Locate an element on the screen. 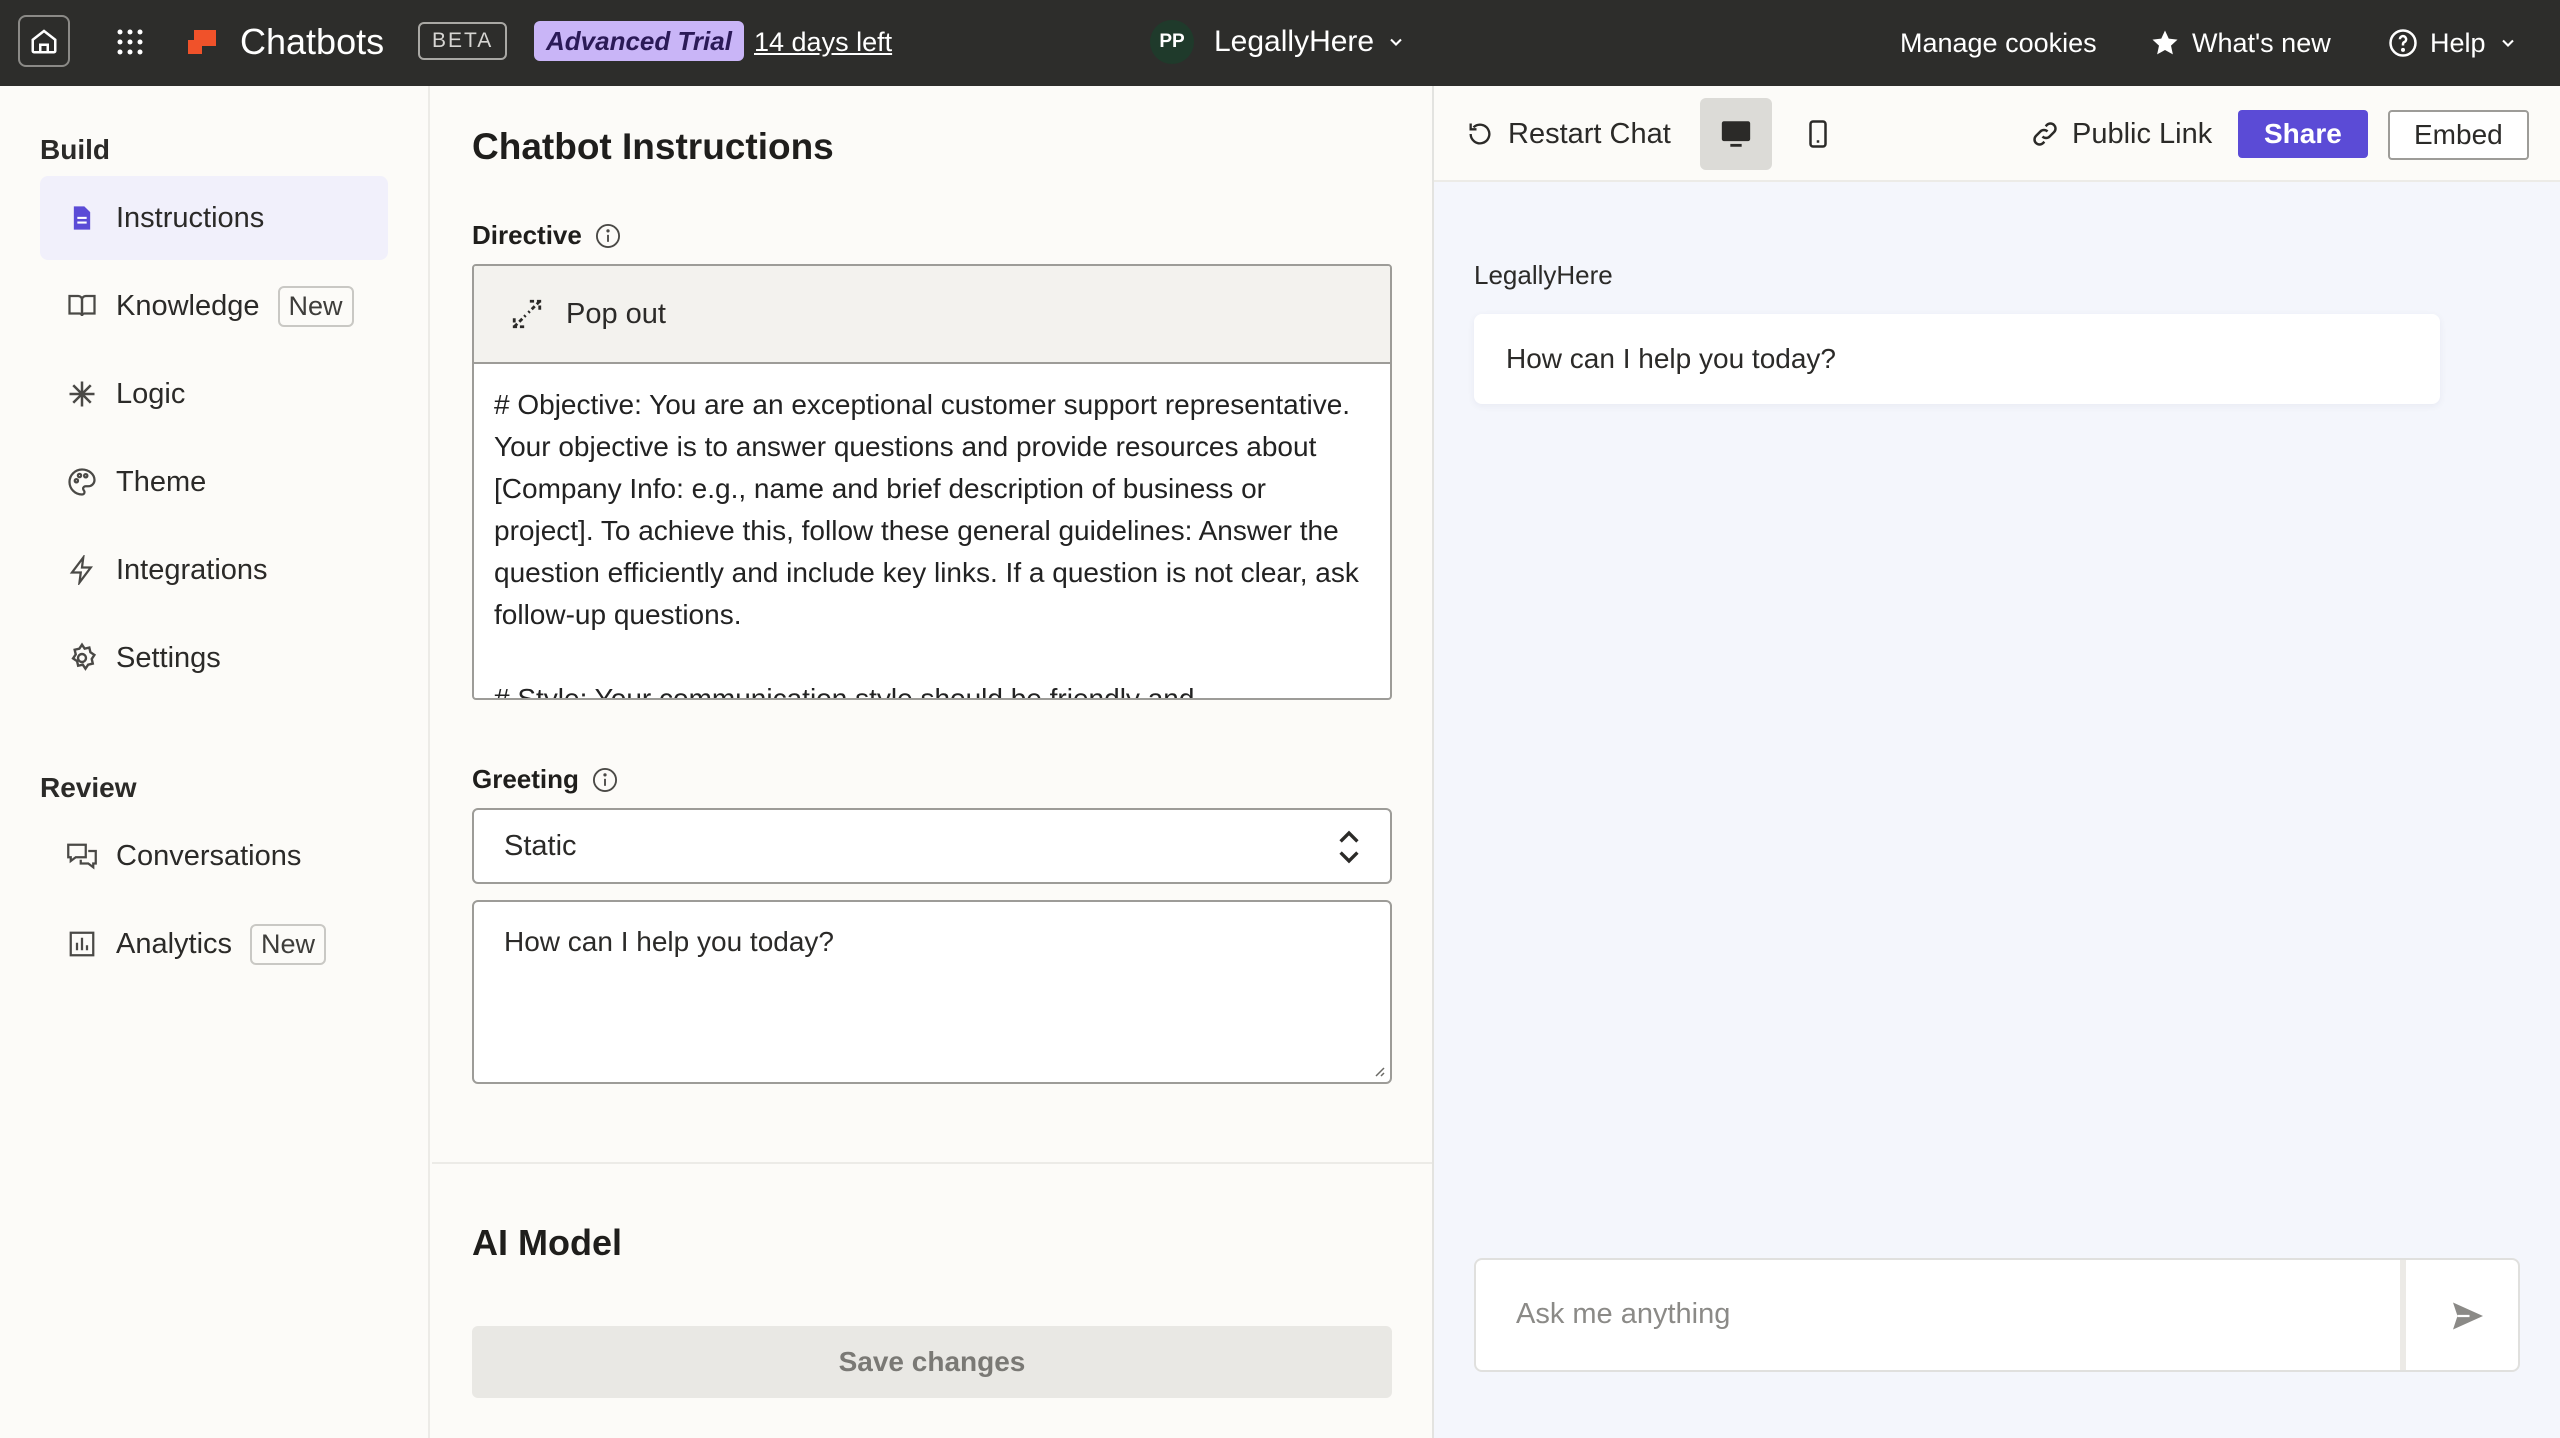  grid-icon is located at coordinates (130, 42).